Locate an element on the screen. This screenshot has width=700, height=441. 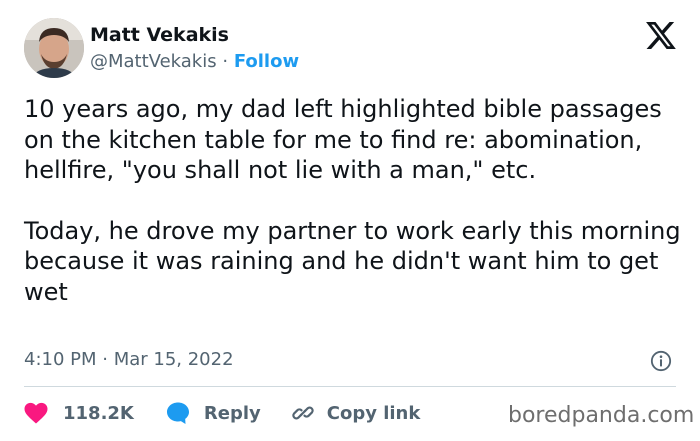
speech-bubble-icon is located at coordinates (177, 413).